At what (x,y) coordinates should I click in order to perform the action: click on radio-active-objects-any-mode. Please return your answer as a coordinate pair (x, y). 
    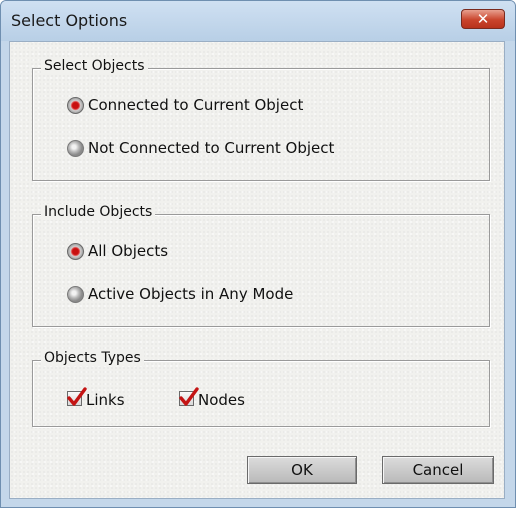
    Looking at the image, I should click on (75, 294).